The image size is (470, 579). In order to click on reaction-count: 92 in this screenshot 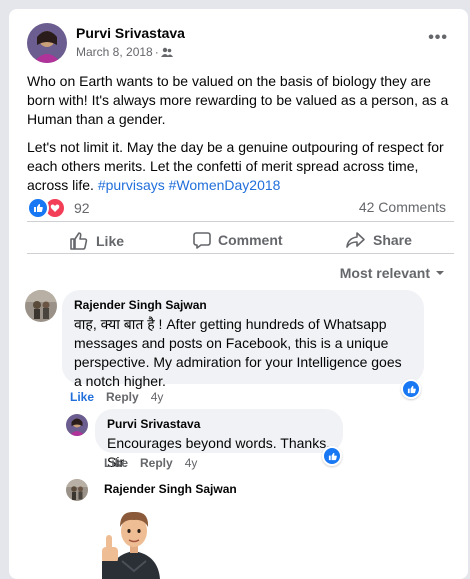, I will do `click(82, 208)`.